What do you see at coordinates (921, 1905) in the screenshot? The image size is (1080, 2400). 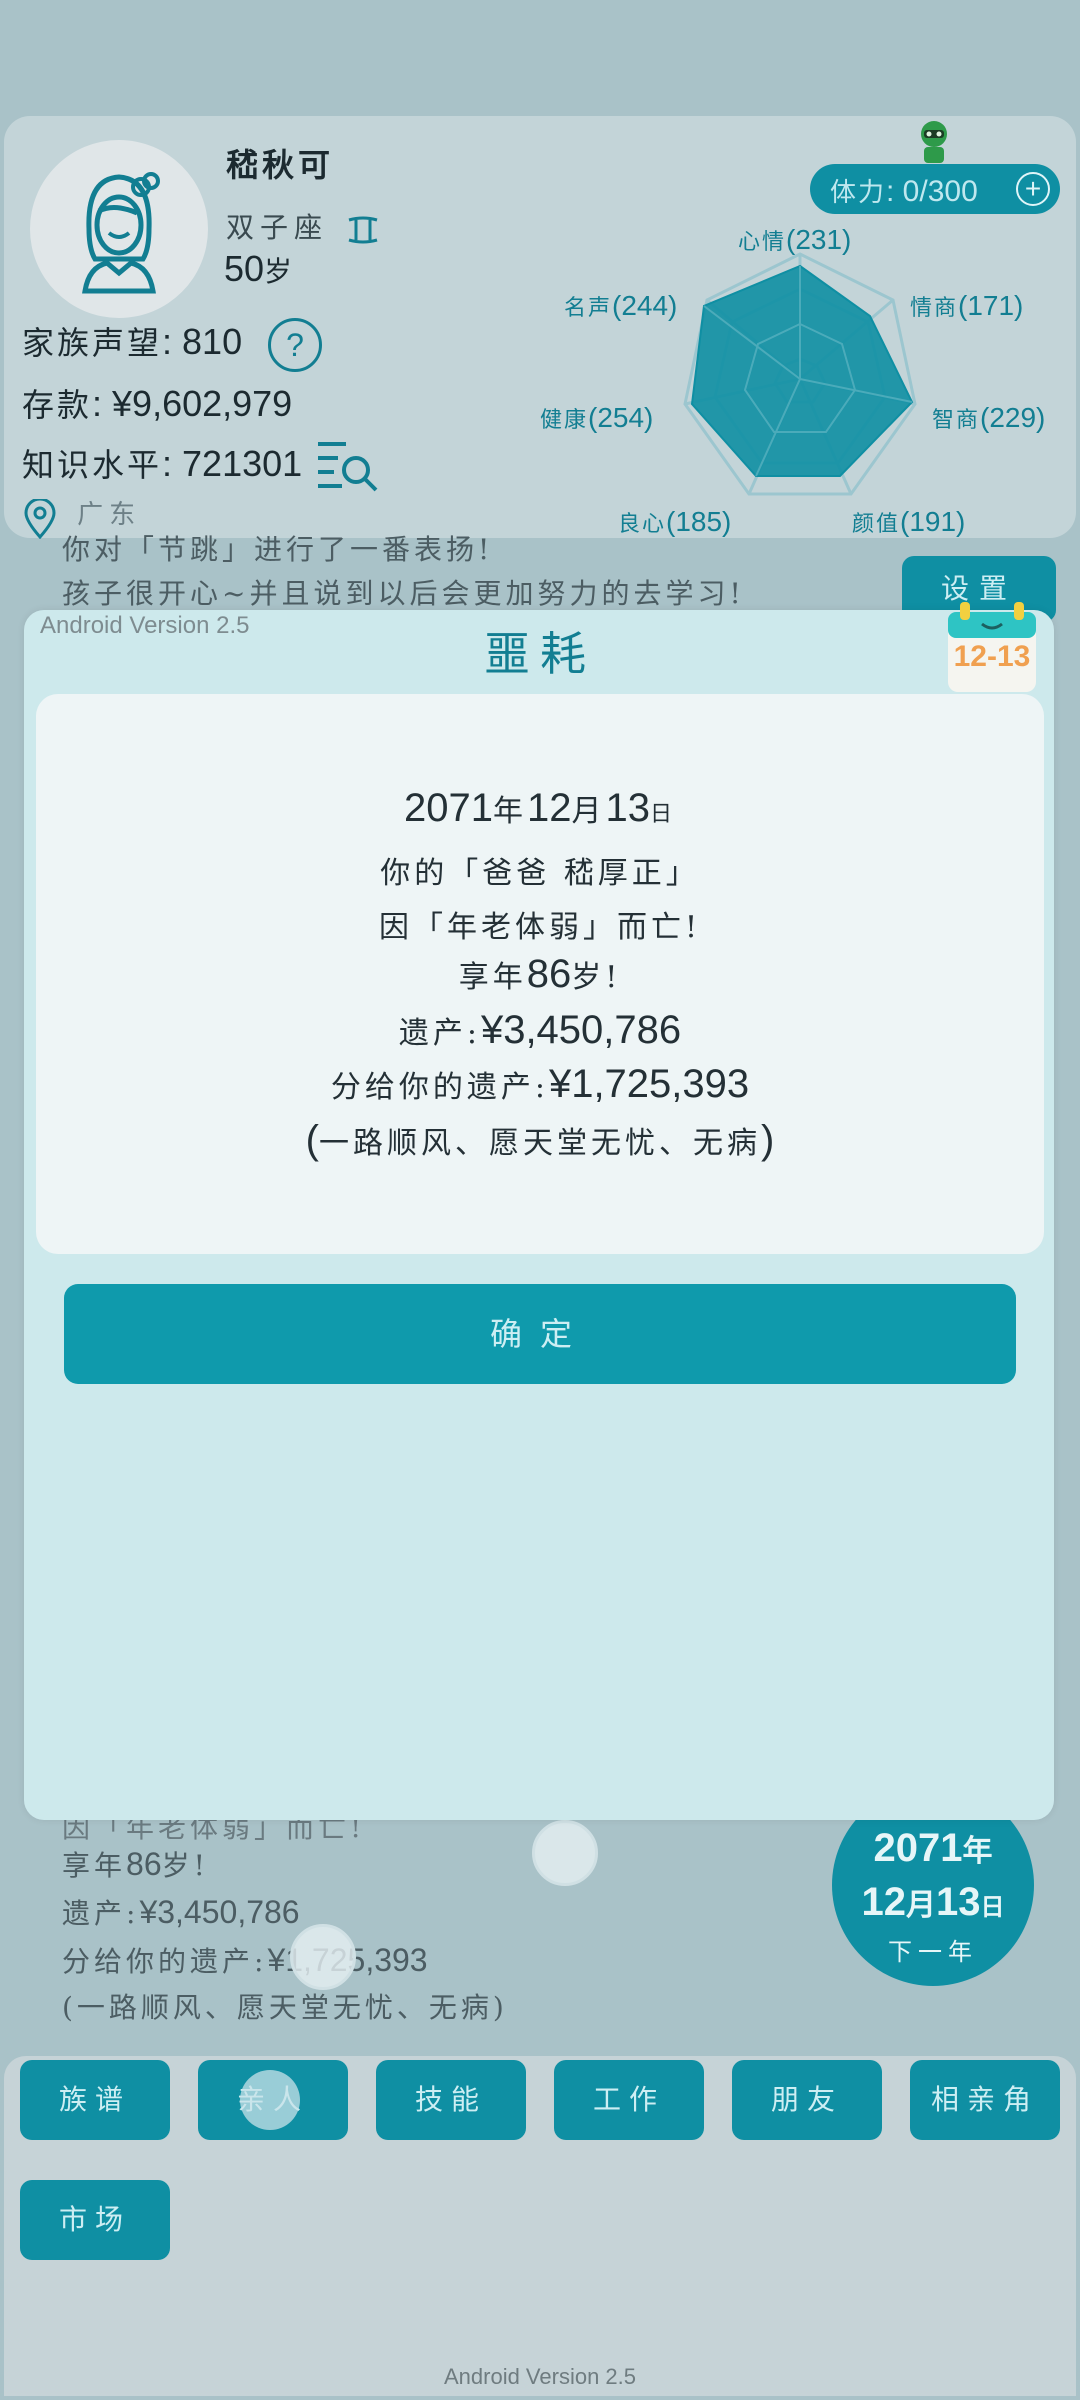 I see `month-unit: 月` at bounding box center [921, 1905].